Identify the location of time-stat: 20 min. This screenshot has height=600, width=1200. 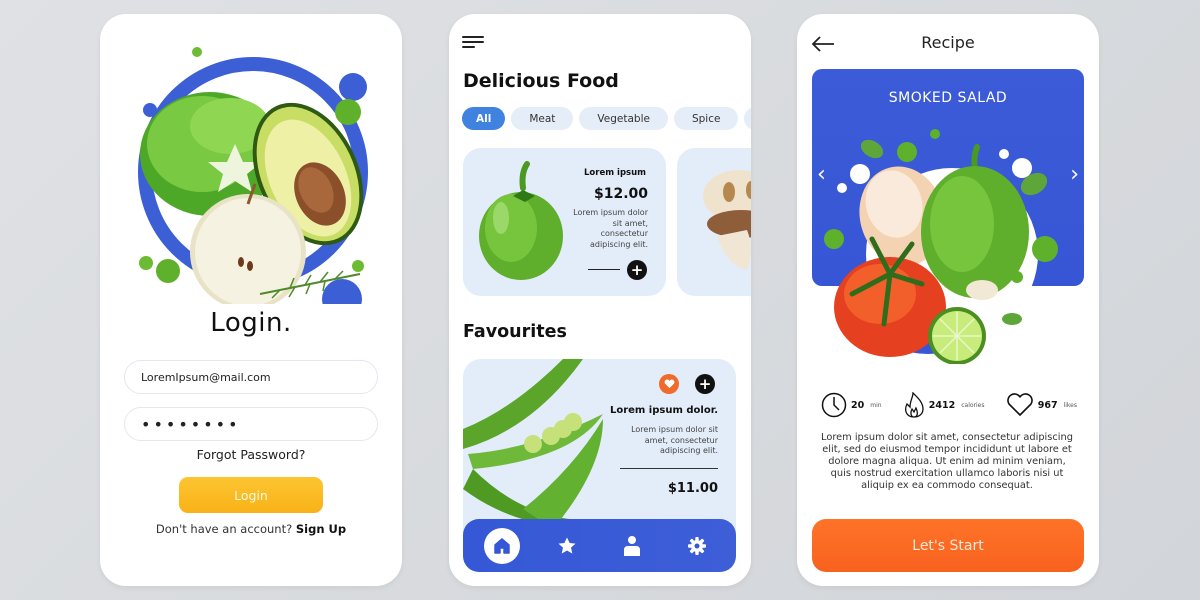
(851, 405).